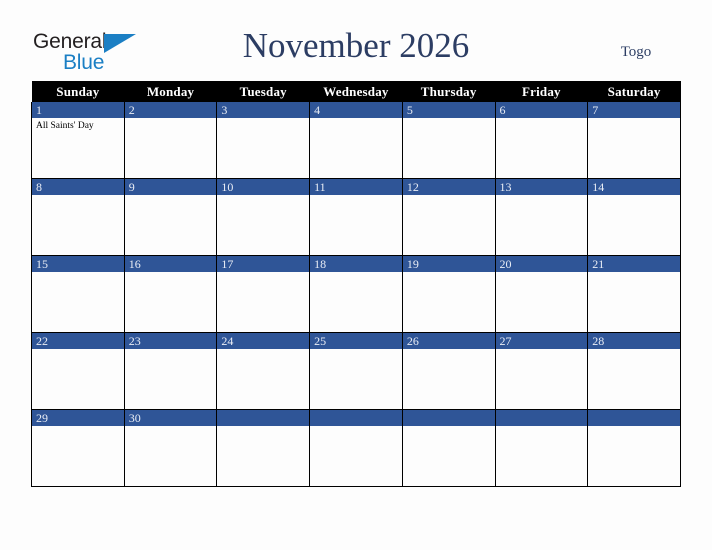 This screenshot has width=712, height=550. Describe the element at coordinates (634, 187) in the screenshot. I see `day-number: 14` at that location.